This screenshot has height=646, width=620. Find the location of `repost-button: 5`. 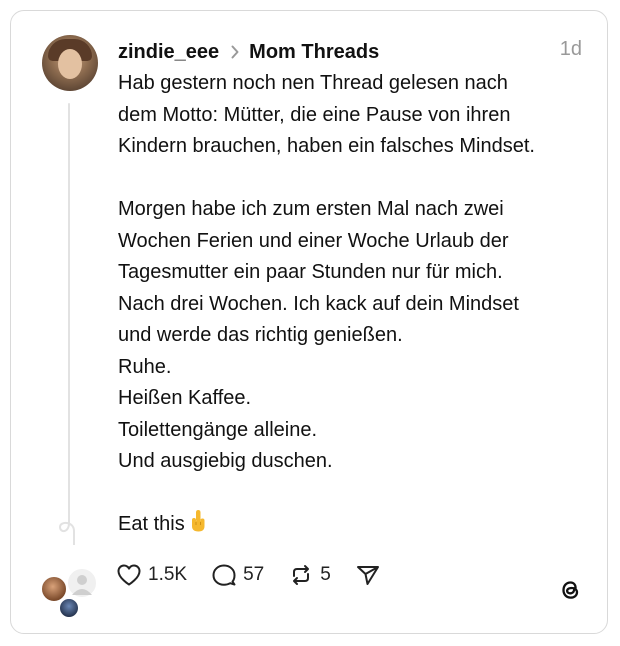

repost-button: 5 is located at coordinates (309, 575).